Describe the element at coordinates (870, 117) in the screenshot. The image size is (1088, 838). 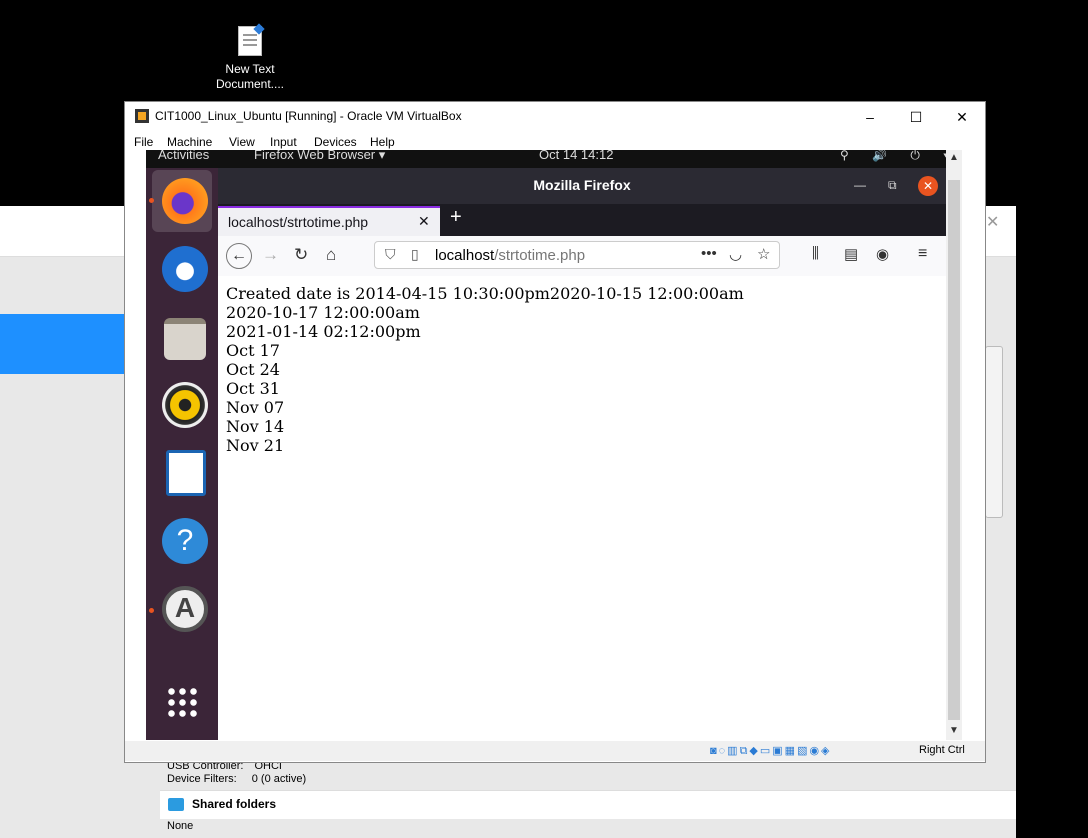
I see `minimize-button: –` at that location.